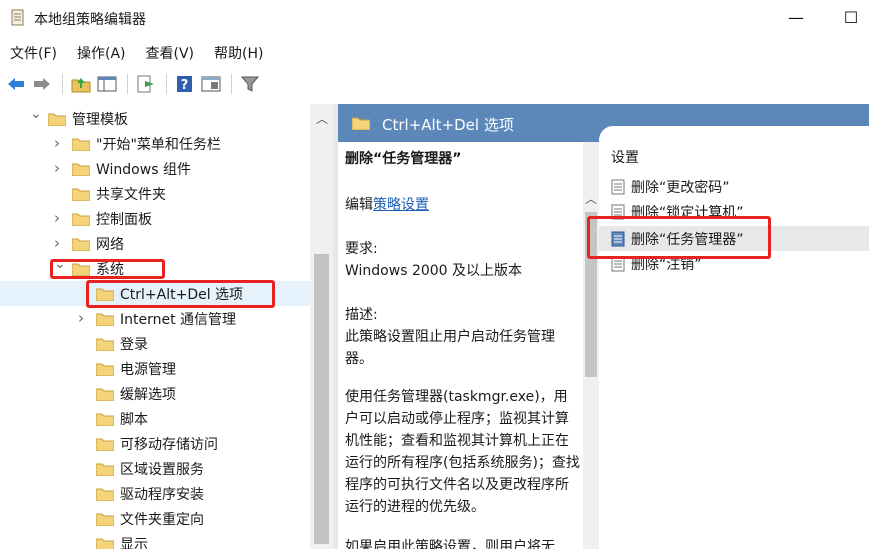  What do you see at coordinates (107, 269) in the screenshot?
I see `highlight-box-system` at bounding box center [107, 269].